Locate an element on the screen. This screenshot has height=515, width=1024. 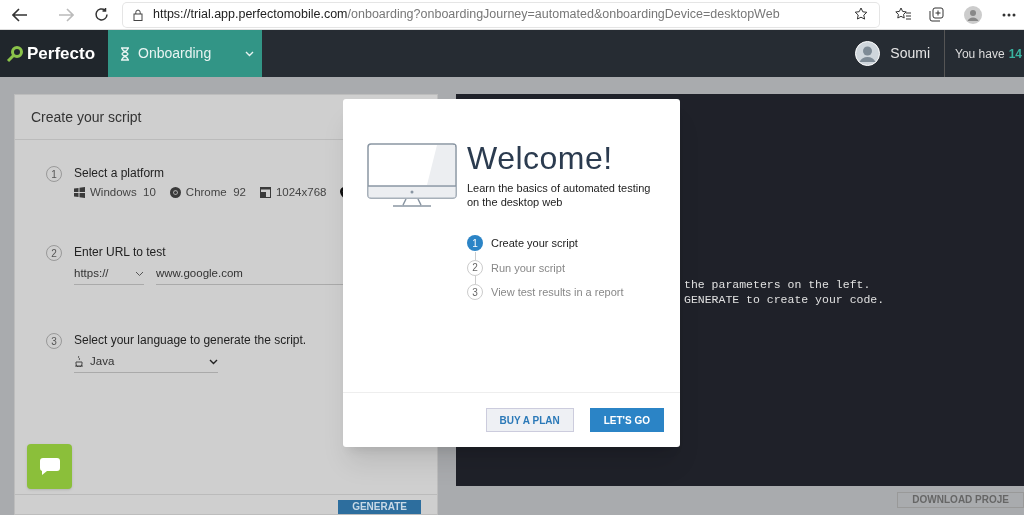
dialog-subtitle: Learn the basics of automated testing on the desktop web is located at coordinates (559, 195).